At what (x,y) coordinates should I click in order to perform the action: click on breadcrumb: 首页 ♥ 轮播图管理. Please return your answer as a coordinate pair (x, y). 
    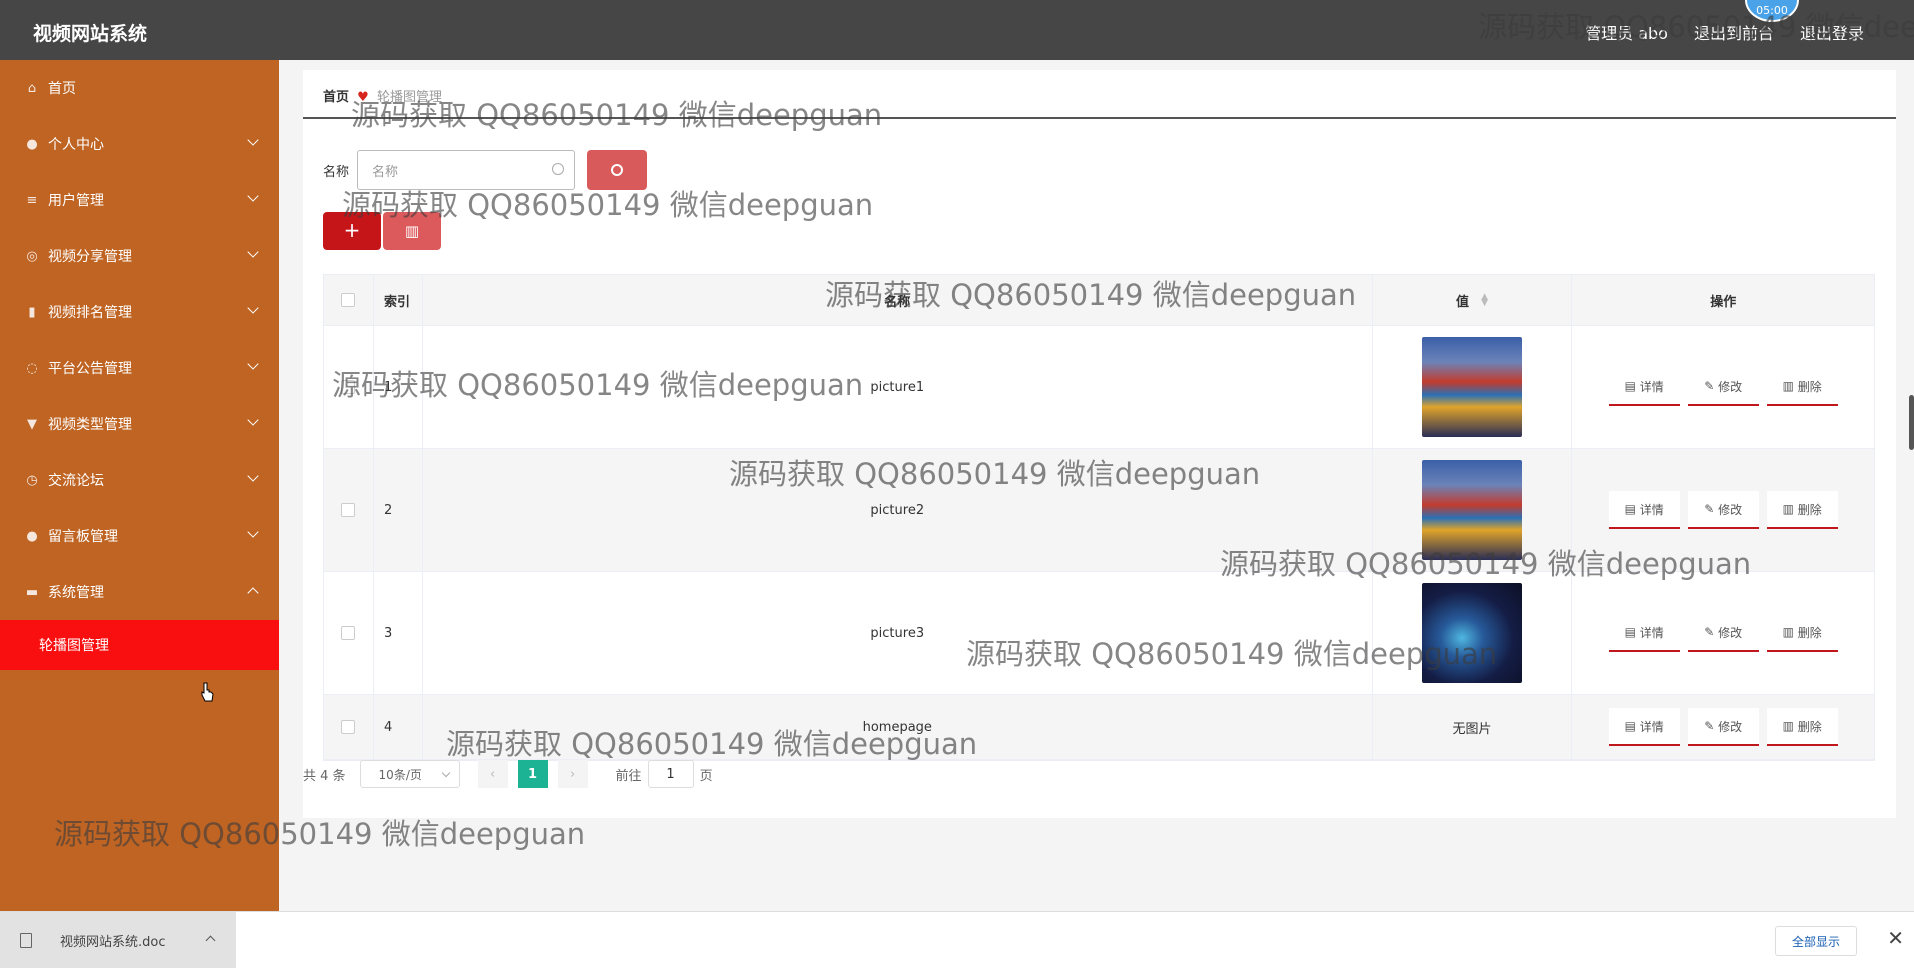
    Looking at the image, I should click on (1099, 94).